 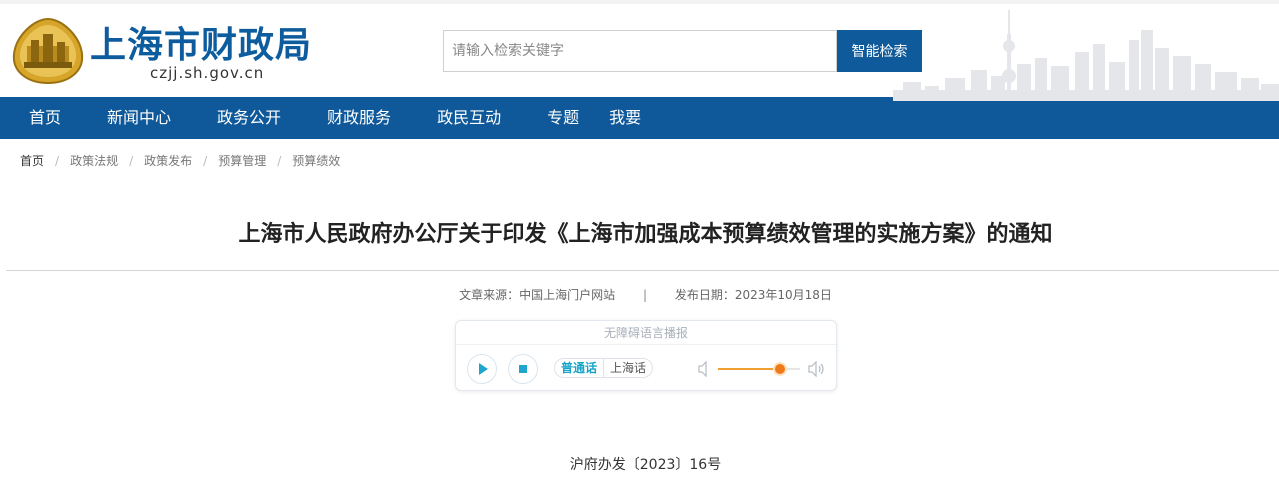 What do you see at coordinates (645, 234) in the screenshot?
I see `article-title: 上海市人民政府办公厅关于印发《上海市加强成本预算绩效管理的实施方案》的通知` at bounding box center [645, 234].